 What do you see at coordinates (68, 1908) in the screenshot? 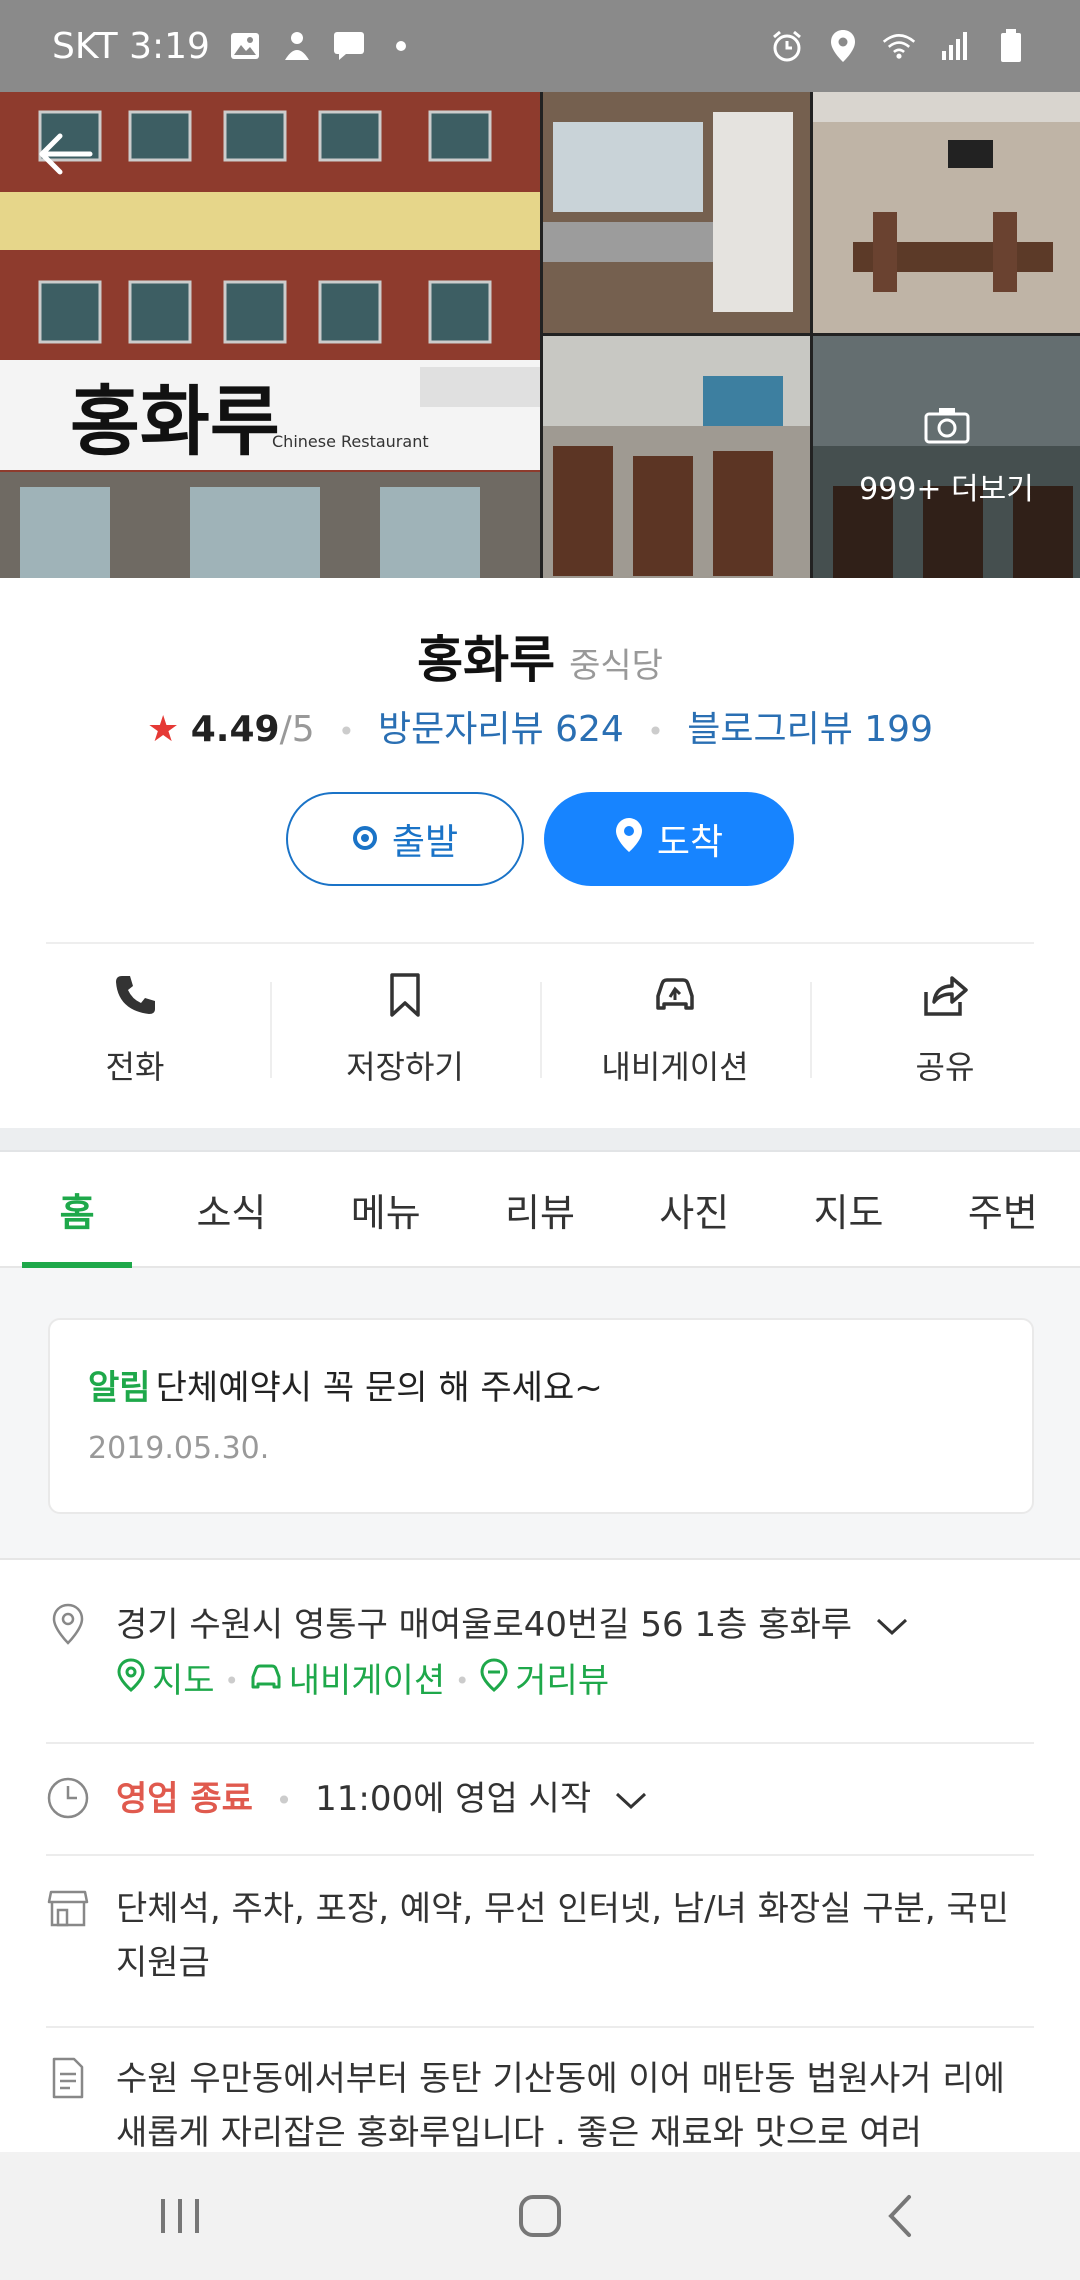
I see `store-icon` at bounding box center [68, 1908].